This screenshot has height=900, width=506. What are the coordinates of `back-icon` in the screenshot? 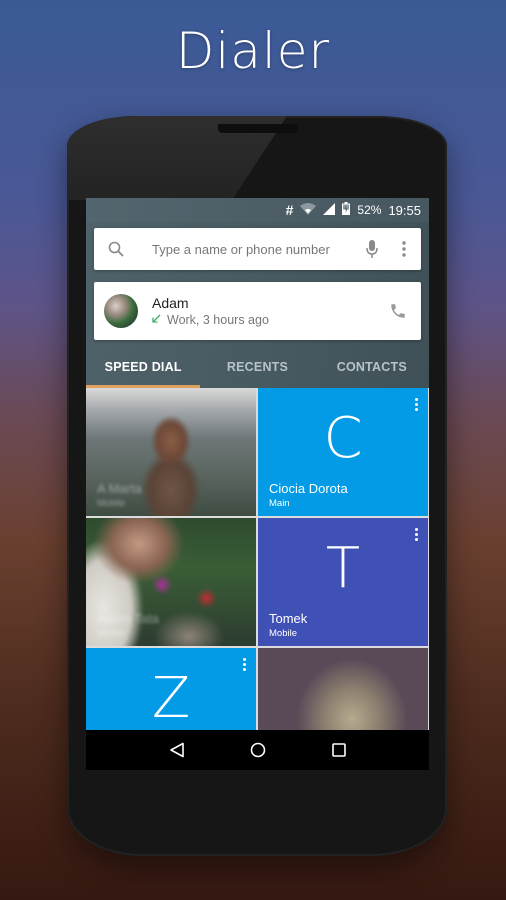 It's located at (177, 750).